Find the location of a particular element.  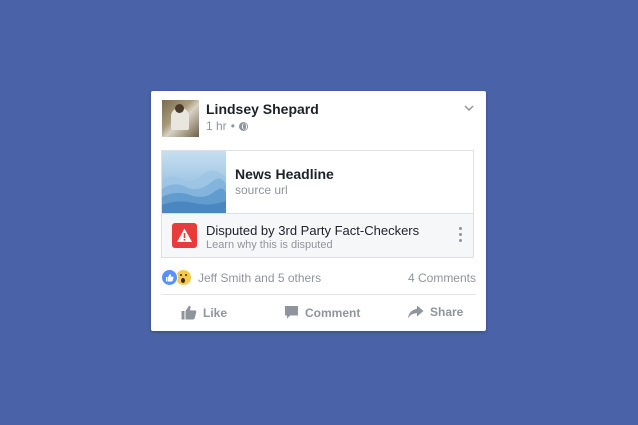

share-icon is located at coordinates (416, 312).